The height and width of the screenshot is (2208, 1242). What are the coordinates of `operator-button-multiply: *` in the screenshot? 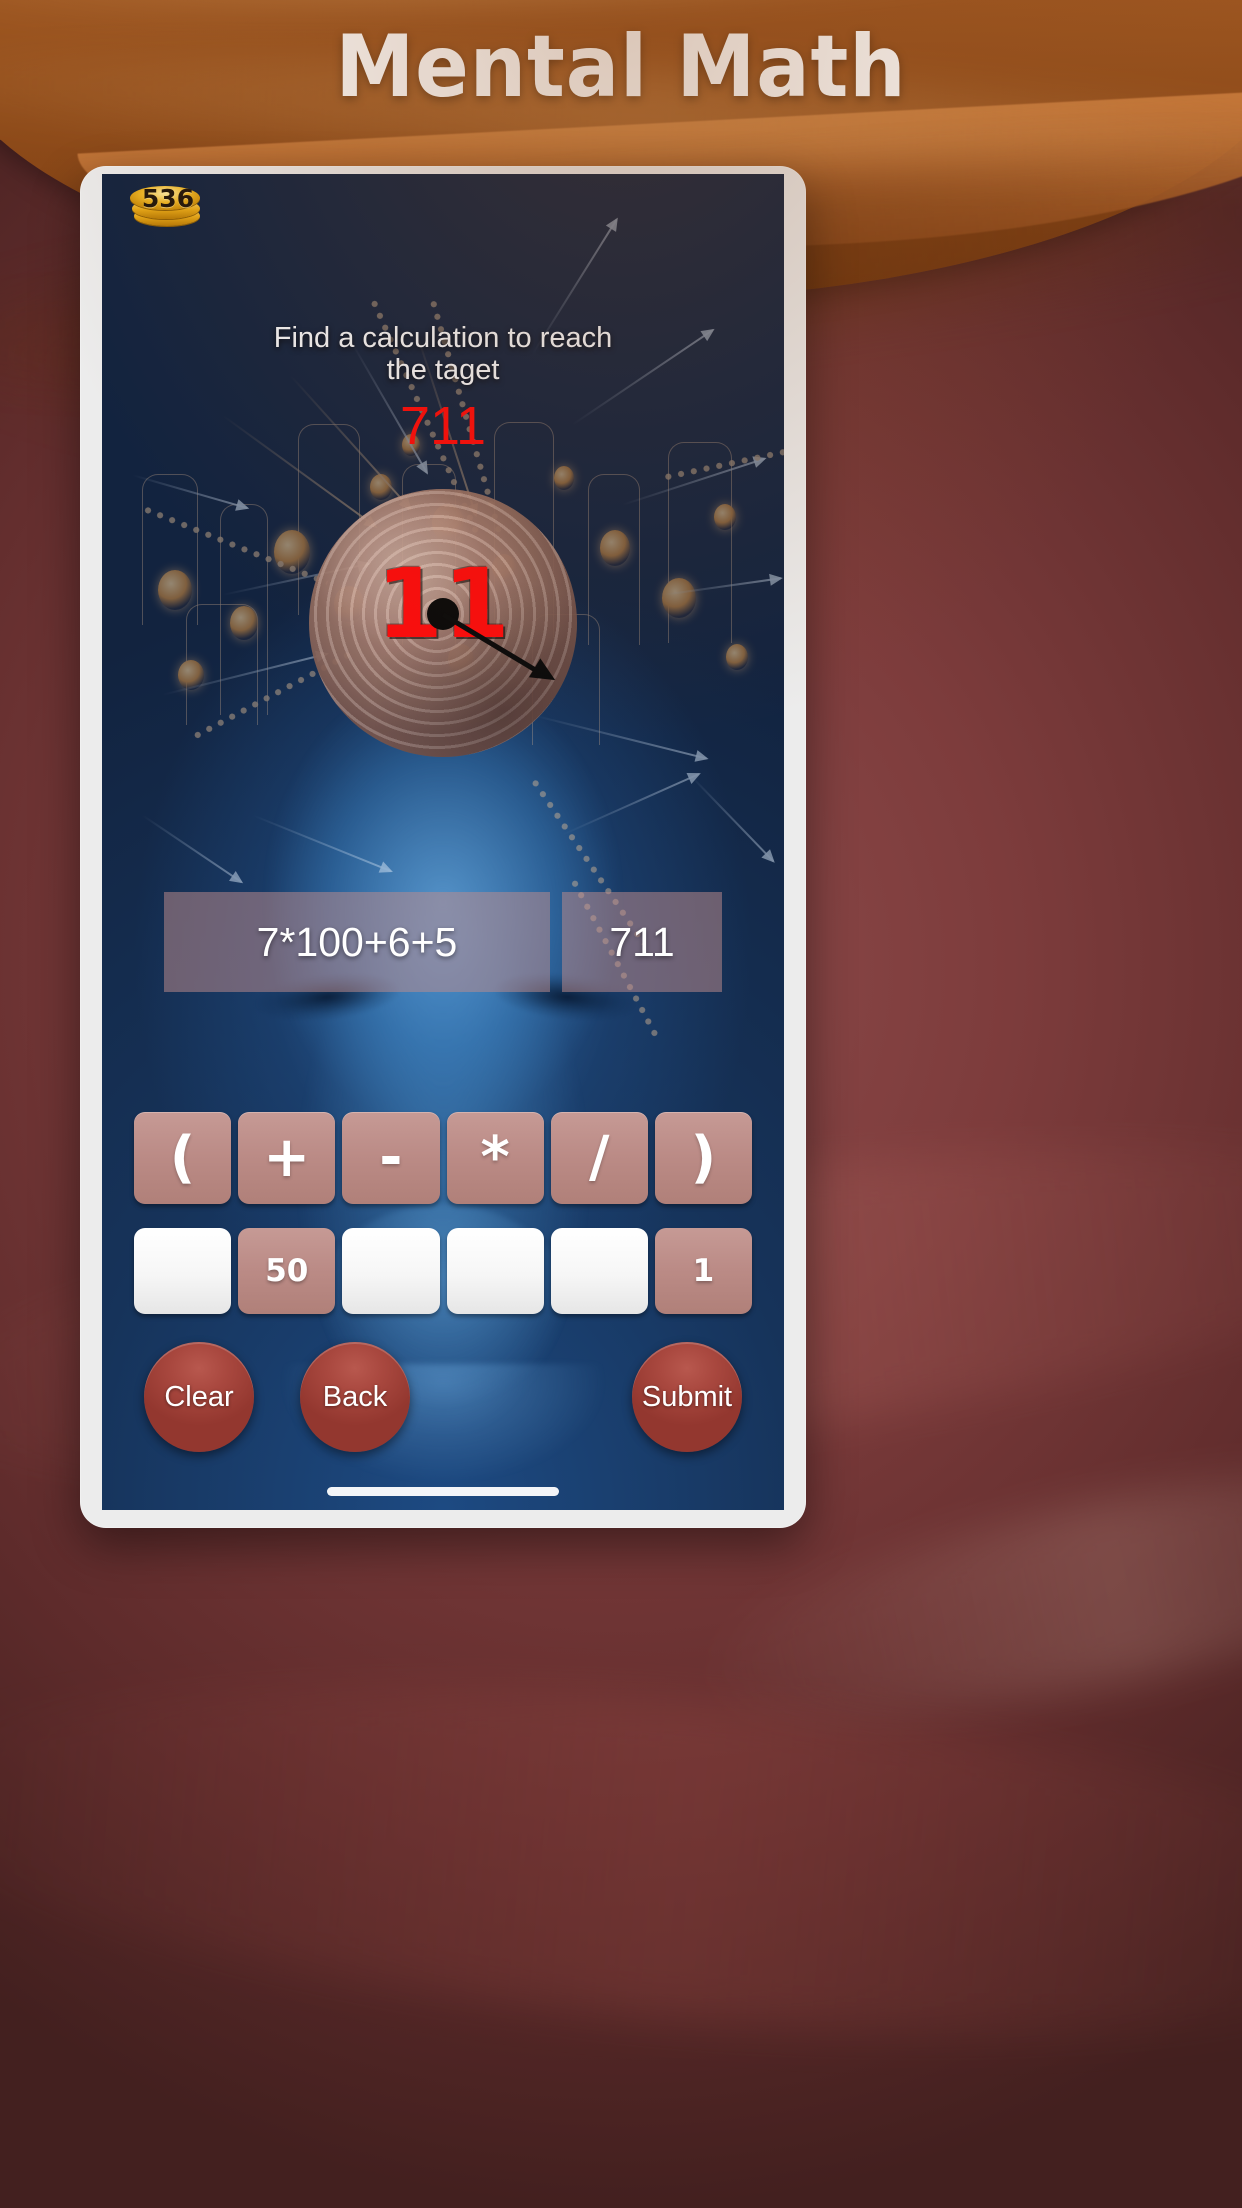 It's located at (495, 1158).